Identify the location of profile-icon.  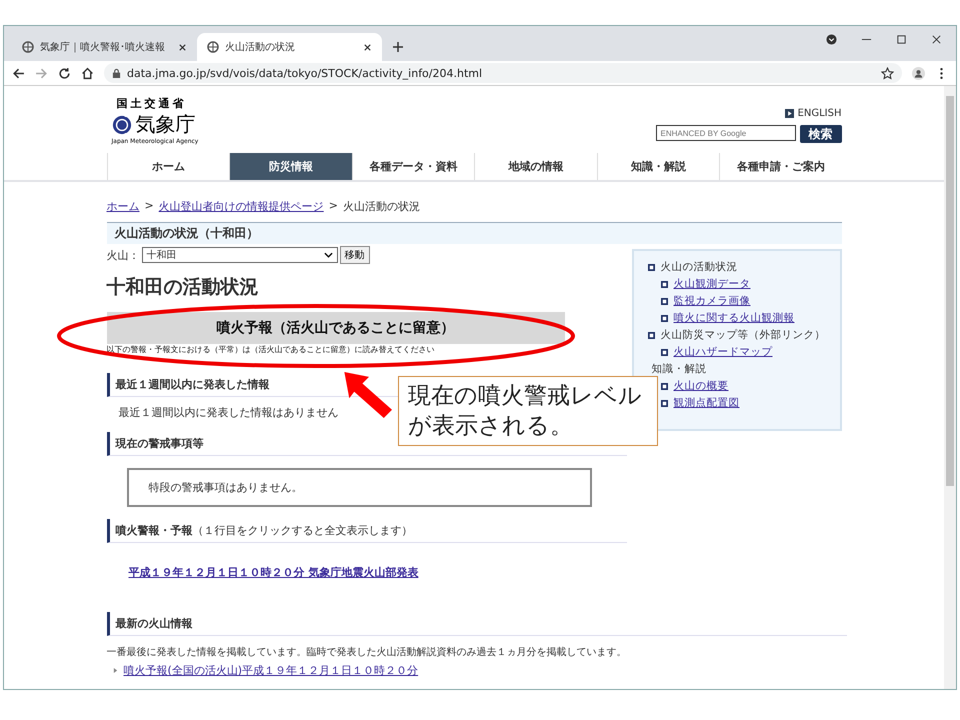
(918, 73).